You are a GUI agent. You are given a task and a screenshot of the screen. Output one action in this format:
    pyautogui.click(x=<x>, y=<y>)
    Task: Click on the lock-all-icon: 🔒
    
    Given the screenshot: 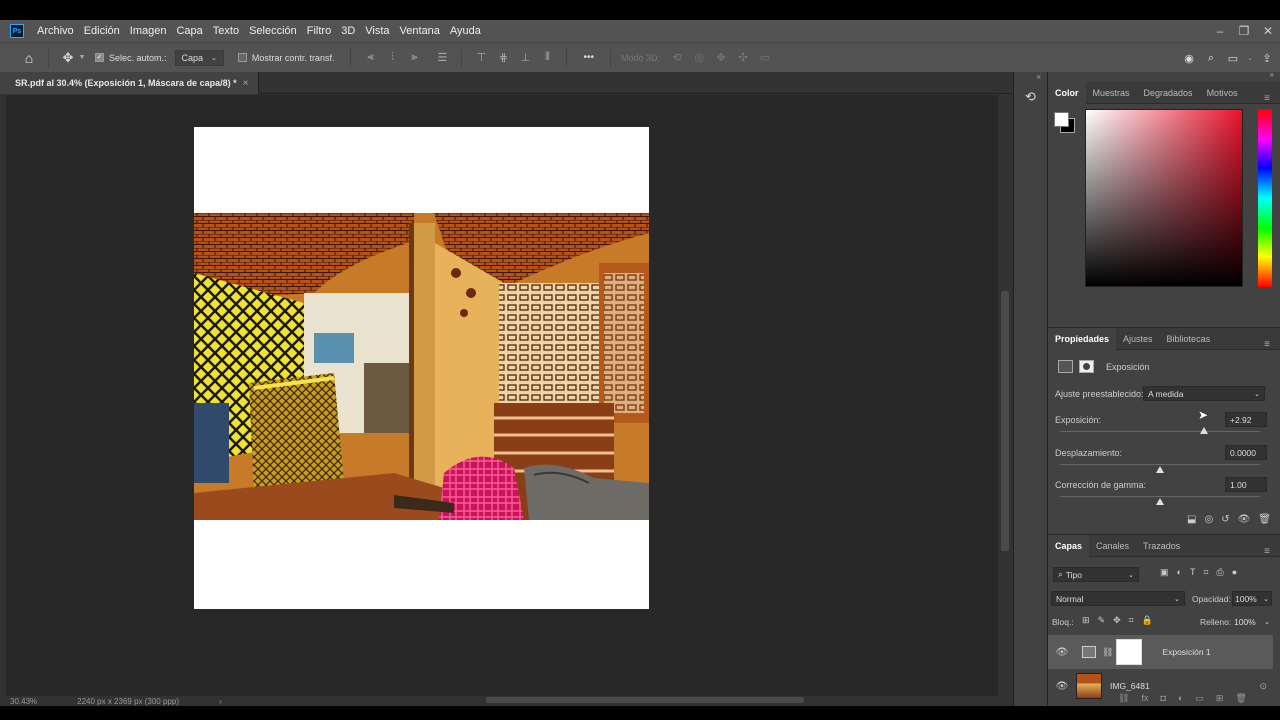 What is the action you would take?
    pyautogui.click(x=1147, y=620)
    